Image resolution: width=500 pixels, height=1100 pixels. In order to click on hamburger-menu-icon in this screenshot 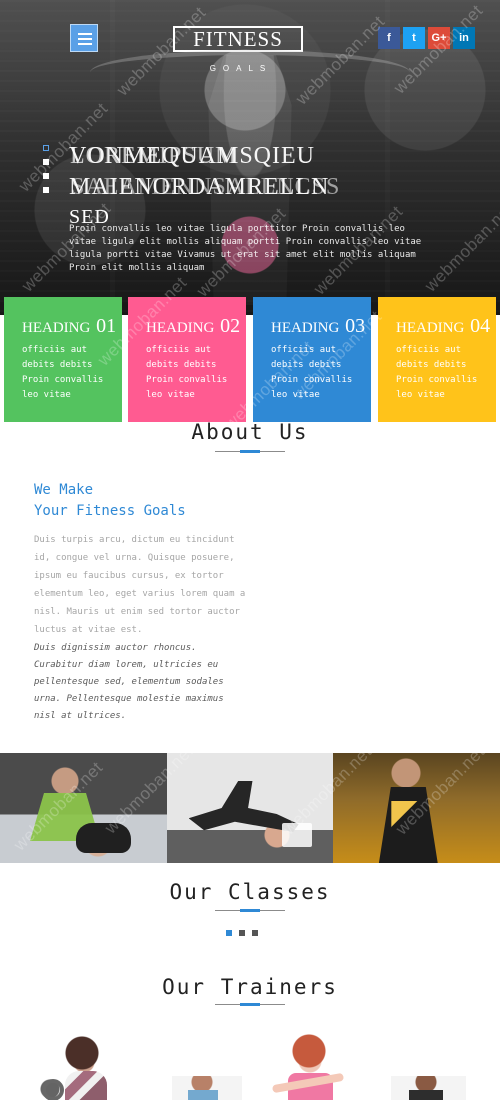, I will do `click(85, 39)`.